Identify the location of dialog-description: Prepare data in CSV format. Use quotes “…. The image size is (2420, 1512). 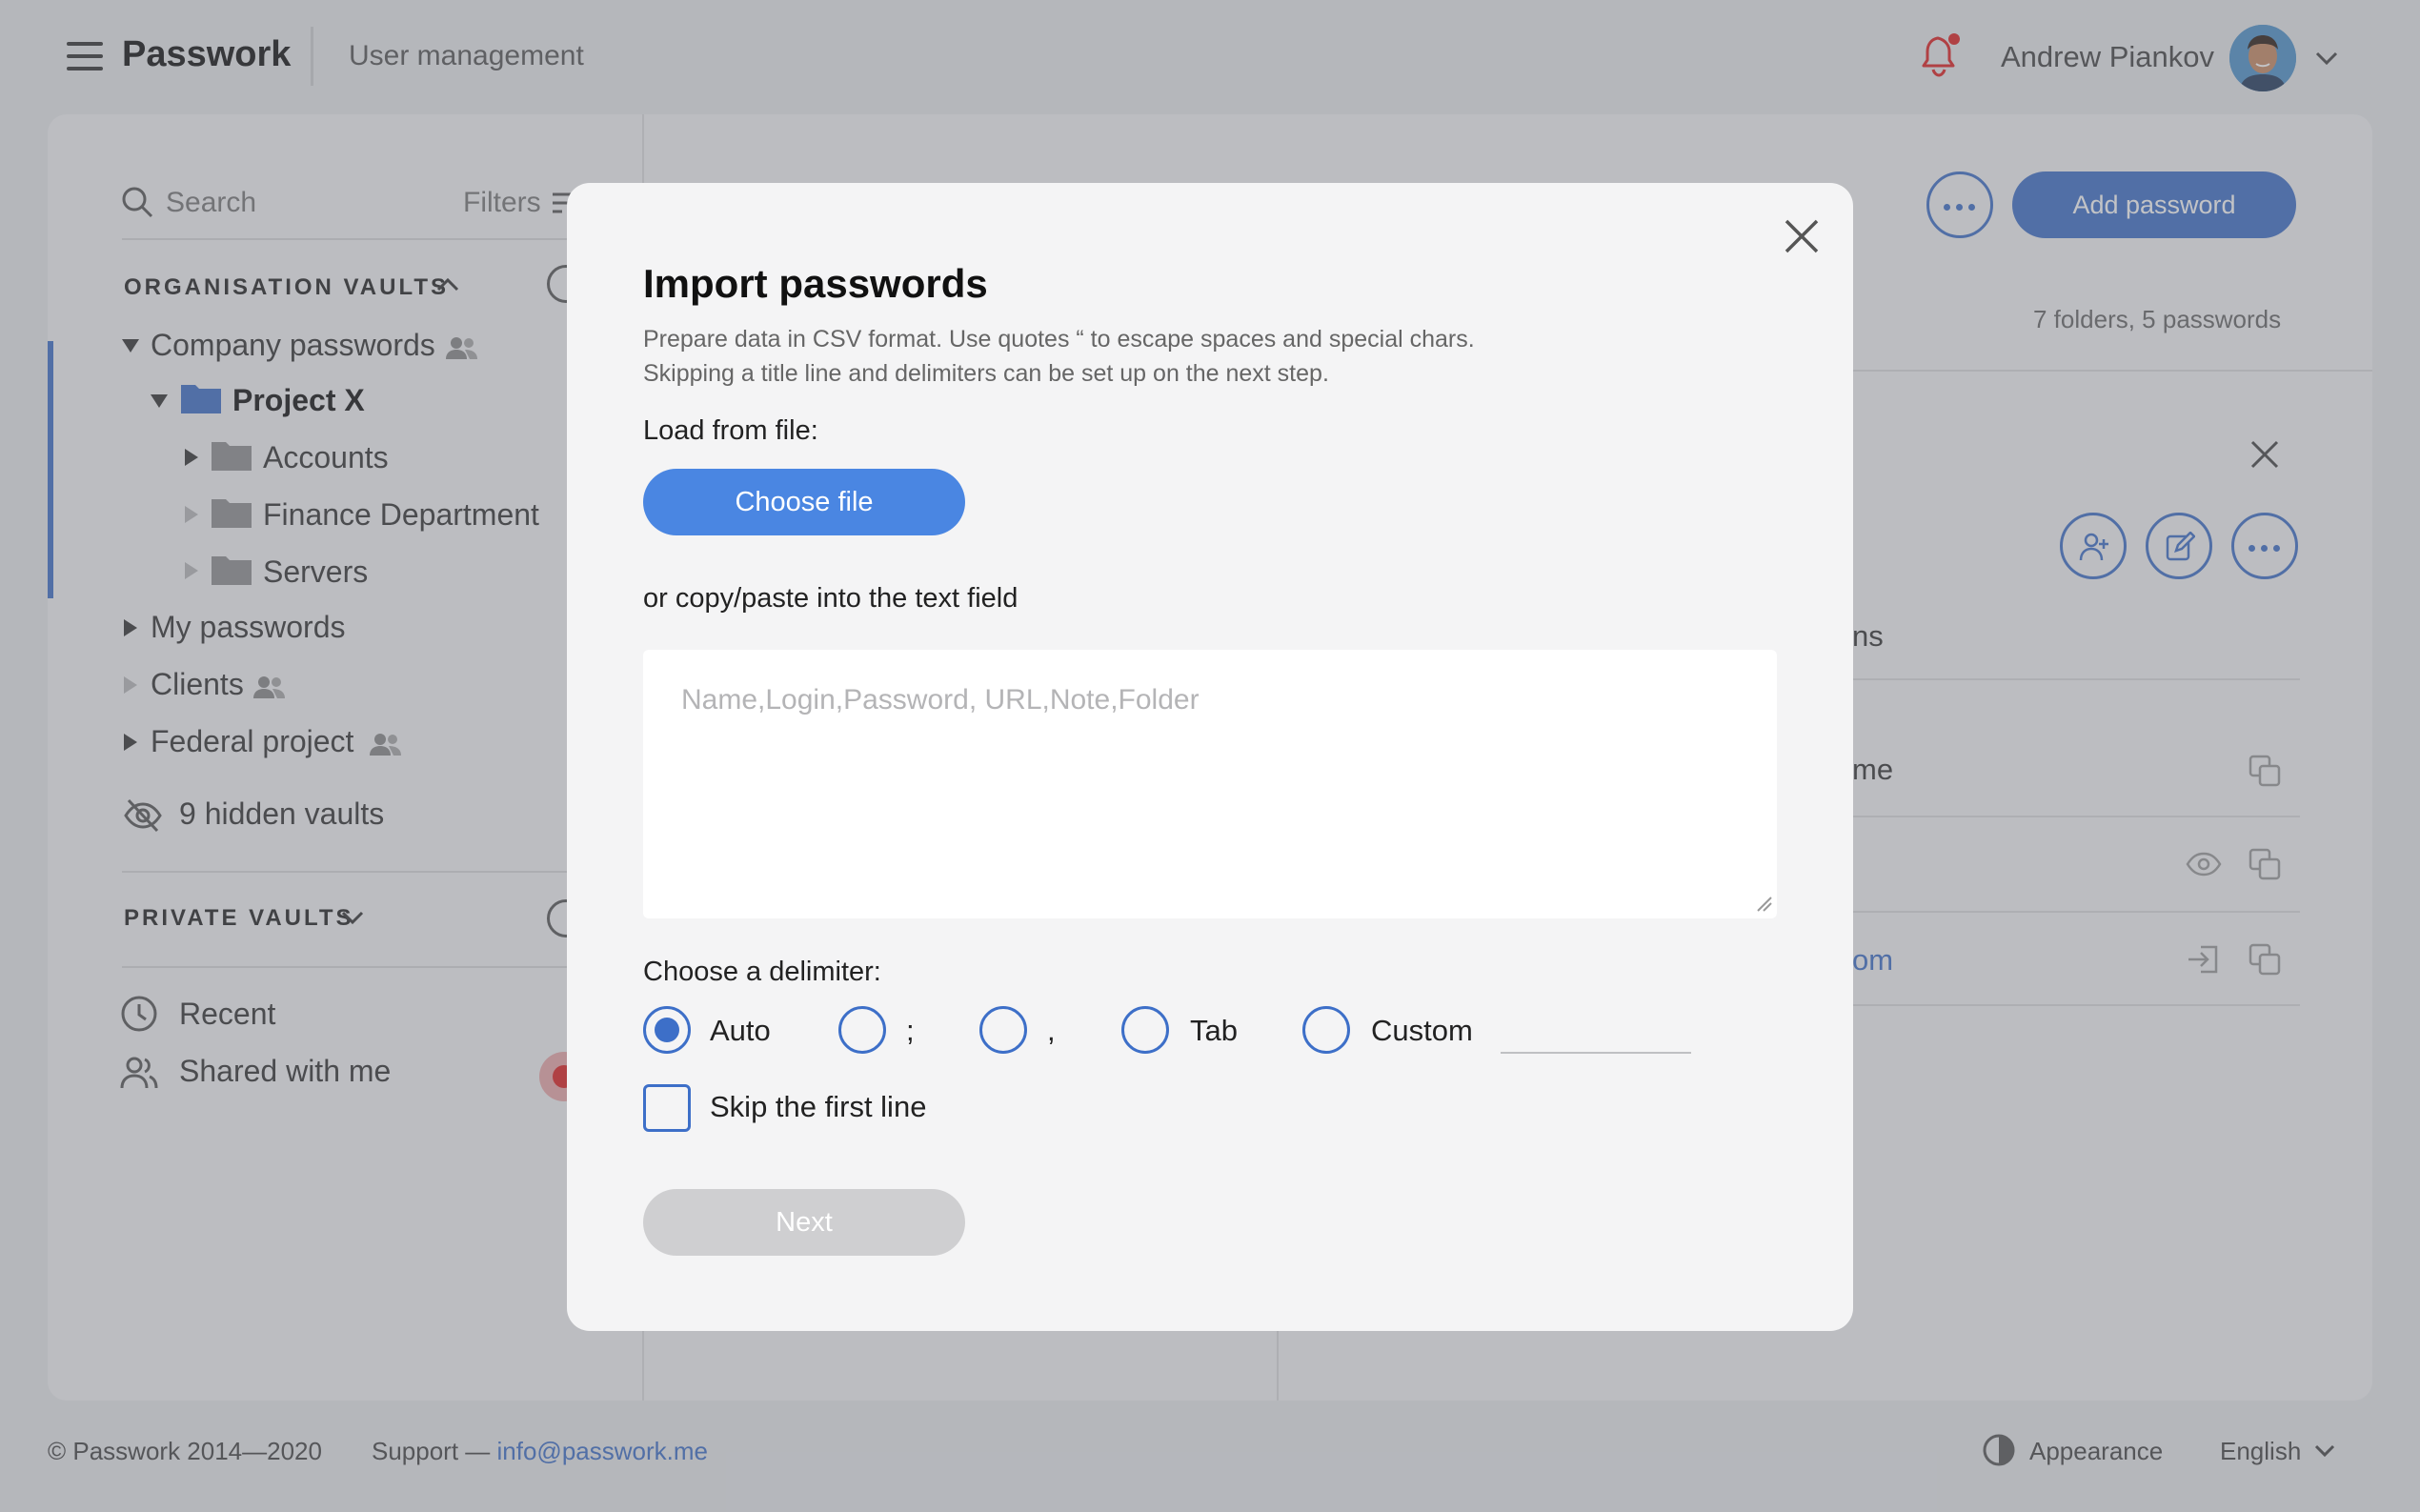
(1119, 356).